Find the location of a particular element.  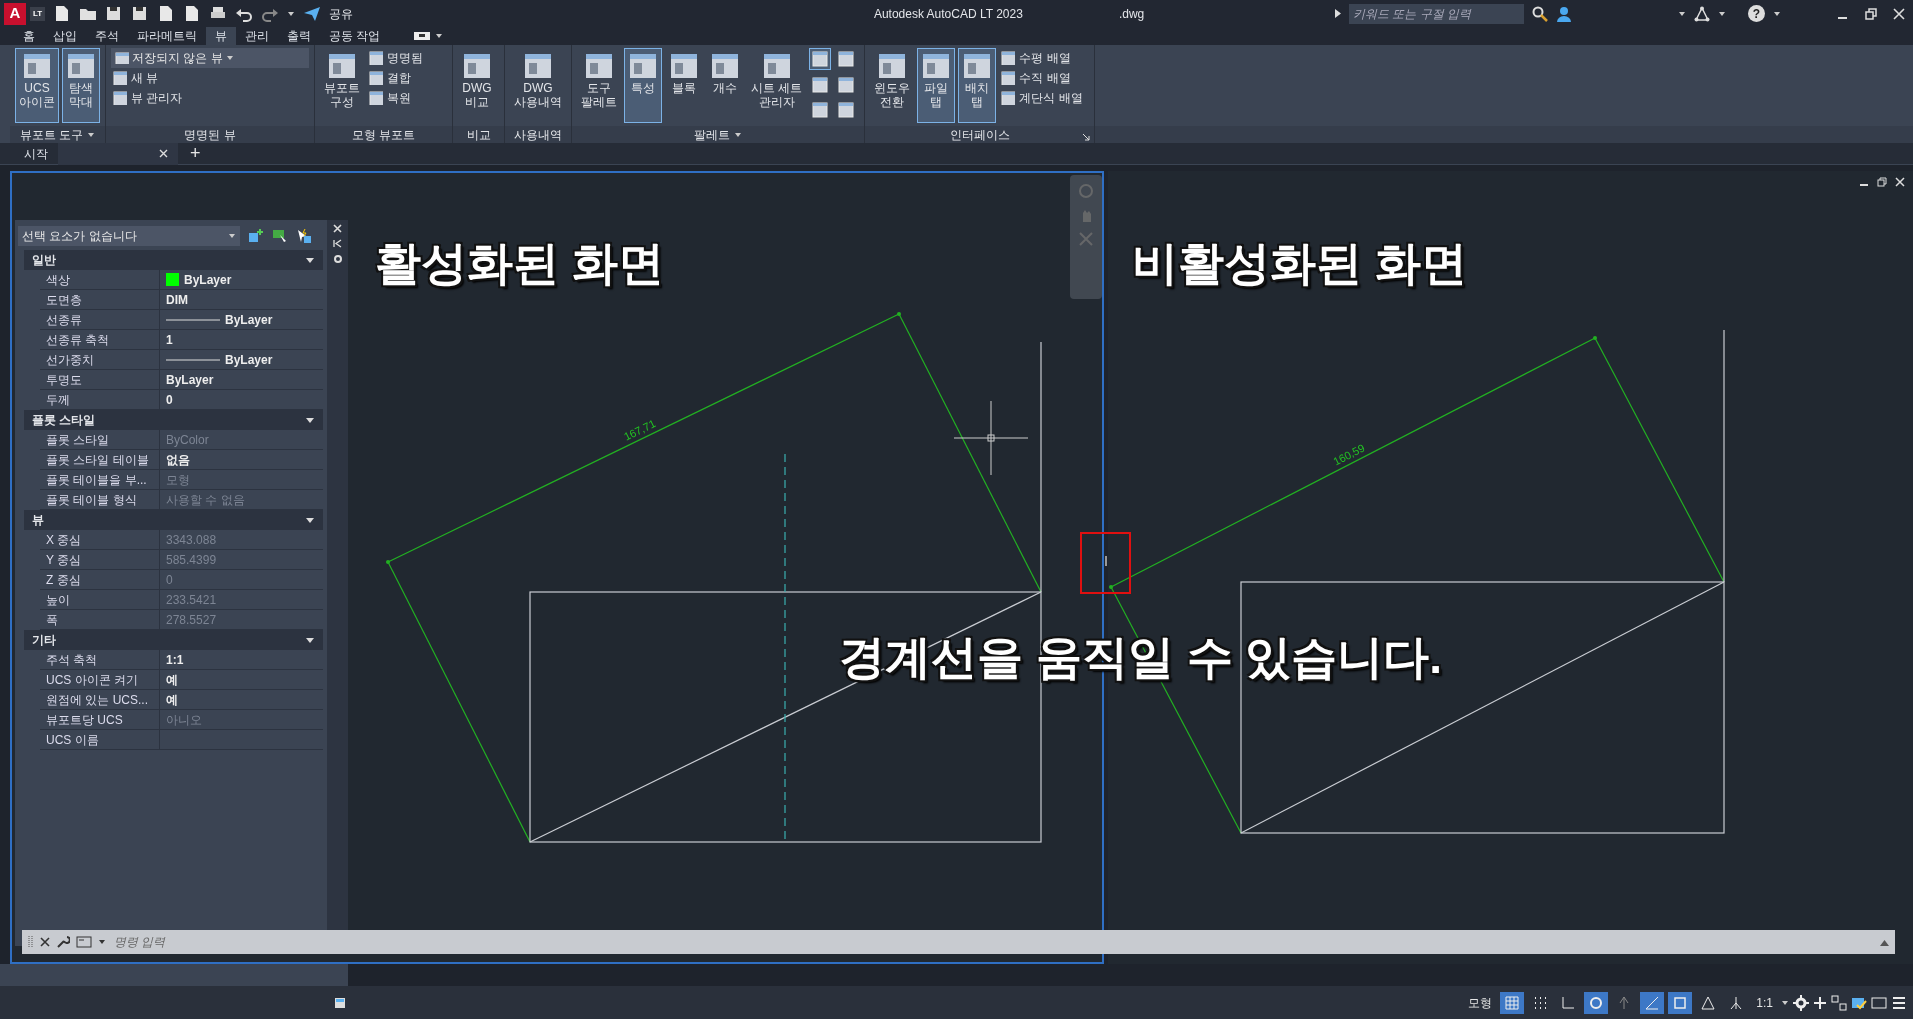

section-header: 뷰 is located at coordinates (173, 520).